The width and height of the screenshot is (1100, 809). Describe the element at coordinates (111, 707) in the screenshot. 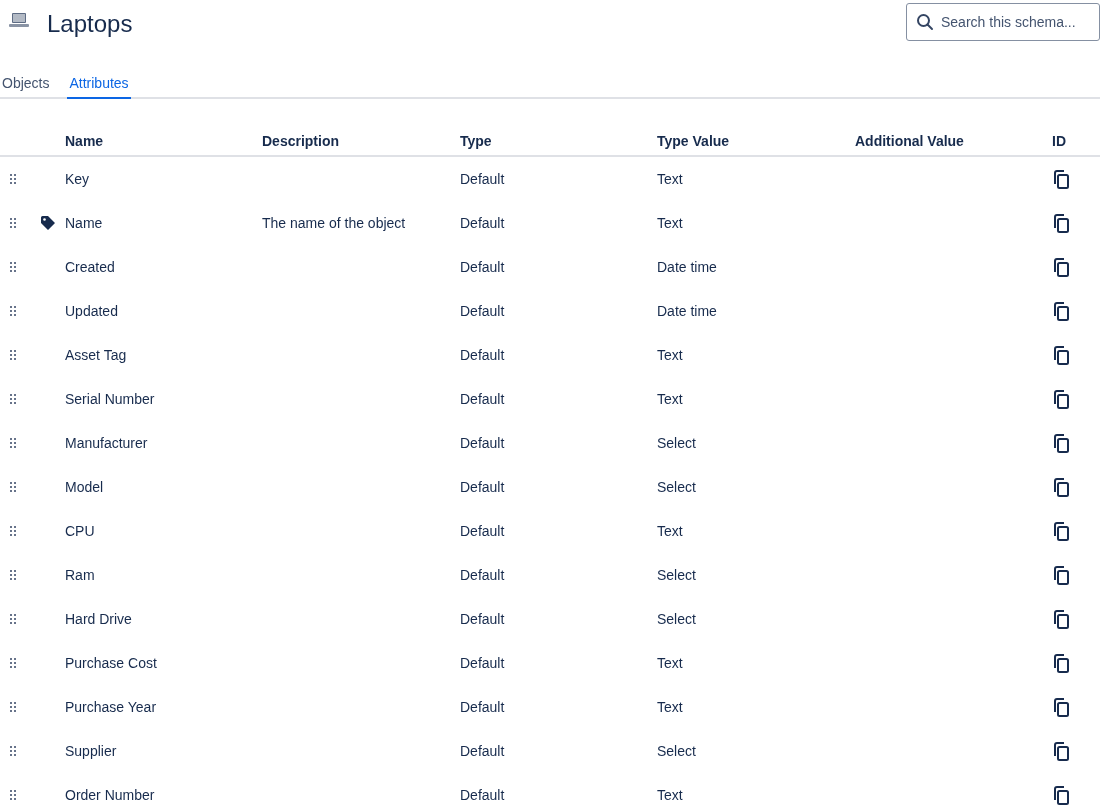

I see `table-cell: Purchase Year` at that location.